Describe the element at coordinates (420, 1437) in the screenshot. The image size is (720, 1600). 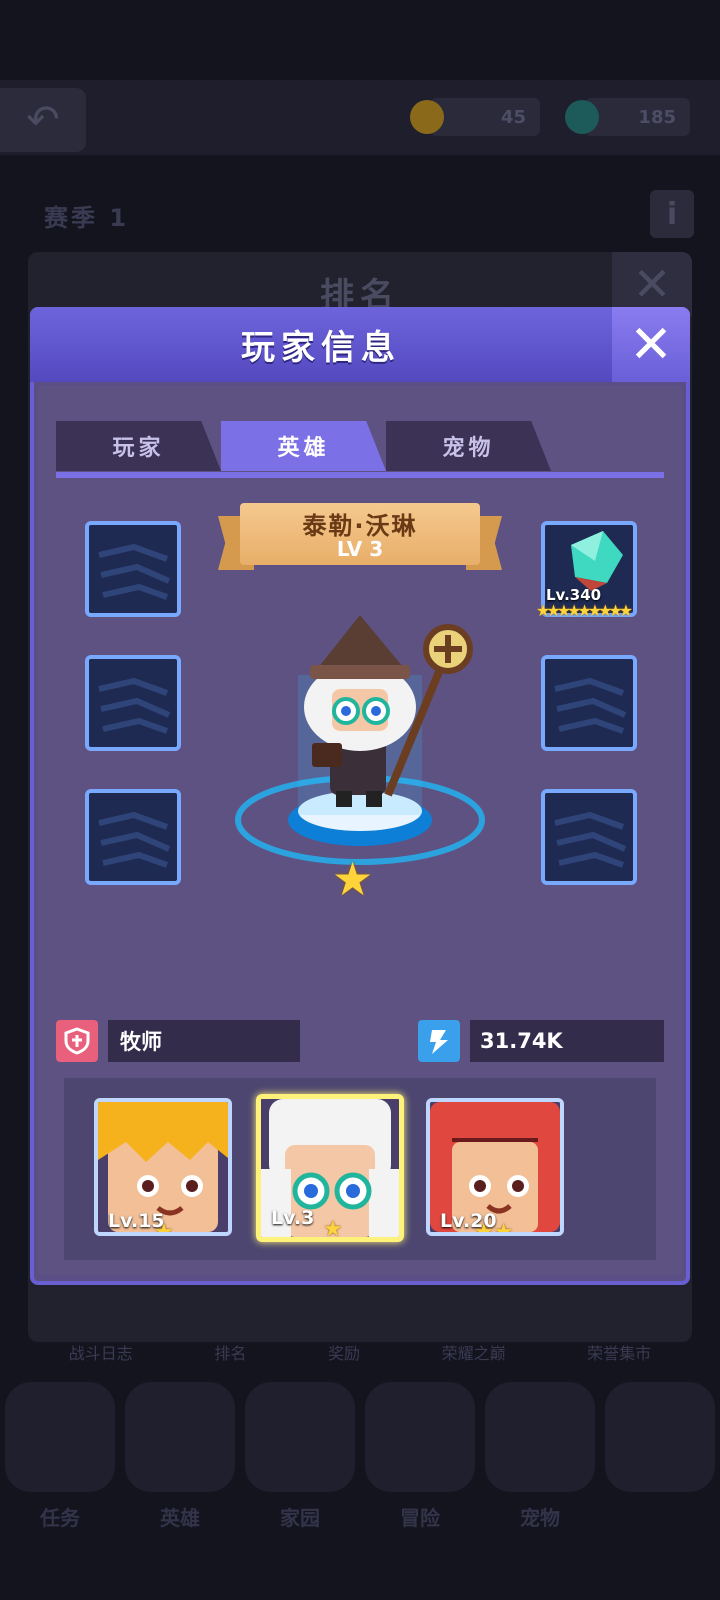
I see `nav-adventure` at that location.